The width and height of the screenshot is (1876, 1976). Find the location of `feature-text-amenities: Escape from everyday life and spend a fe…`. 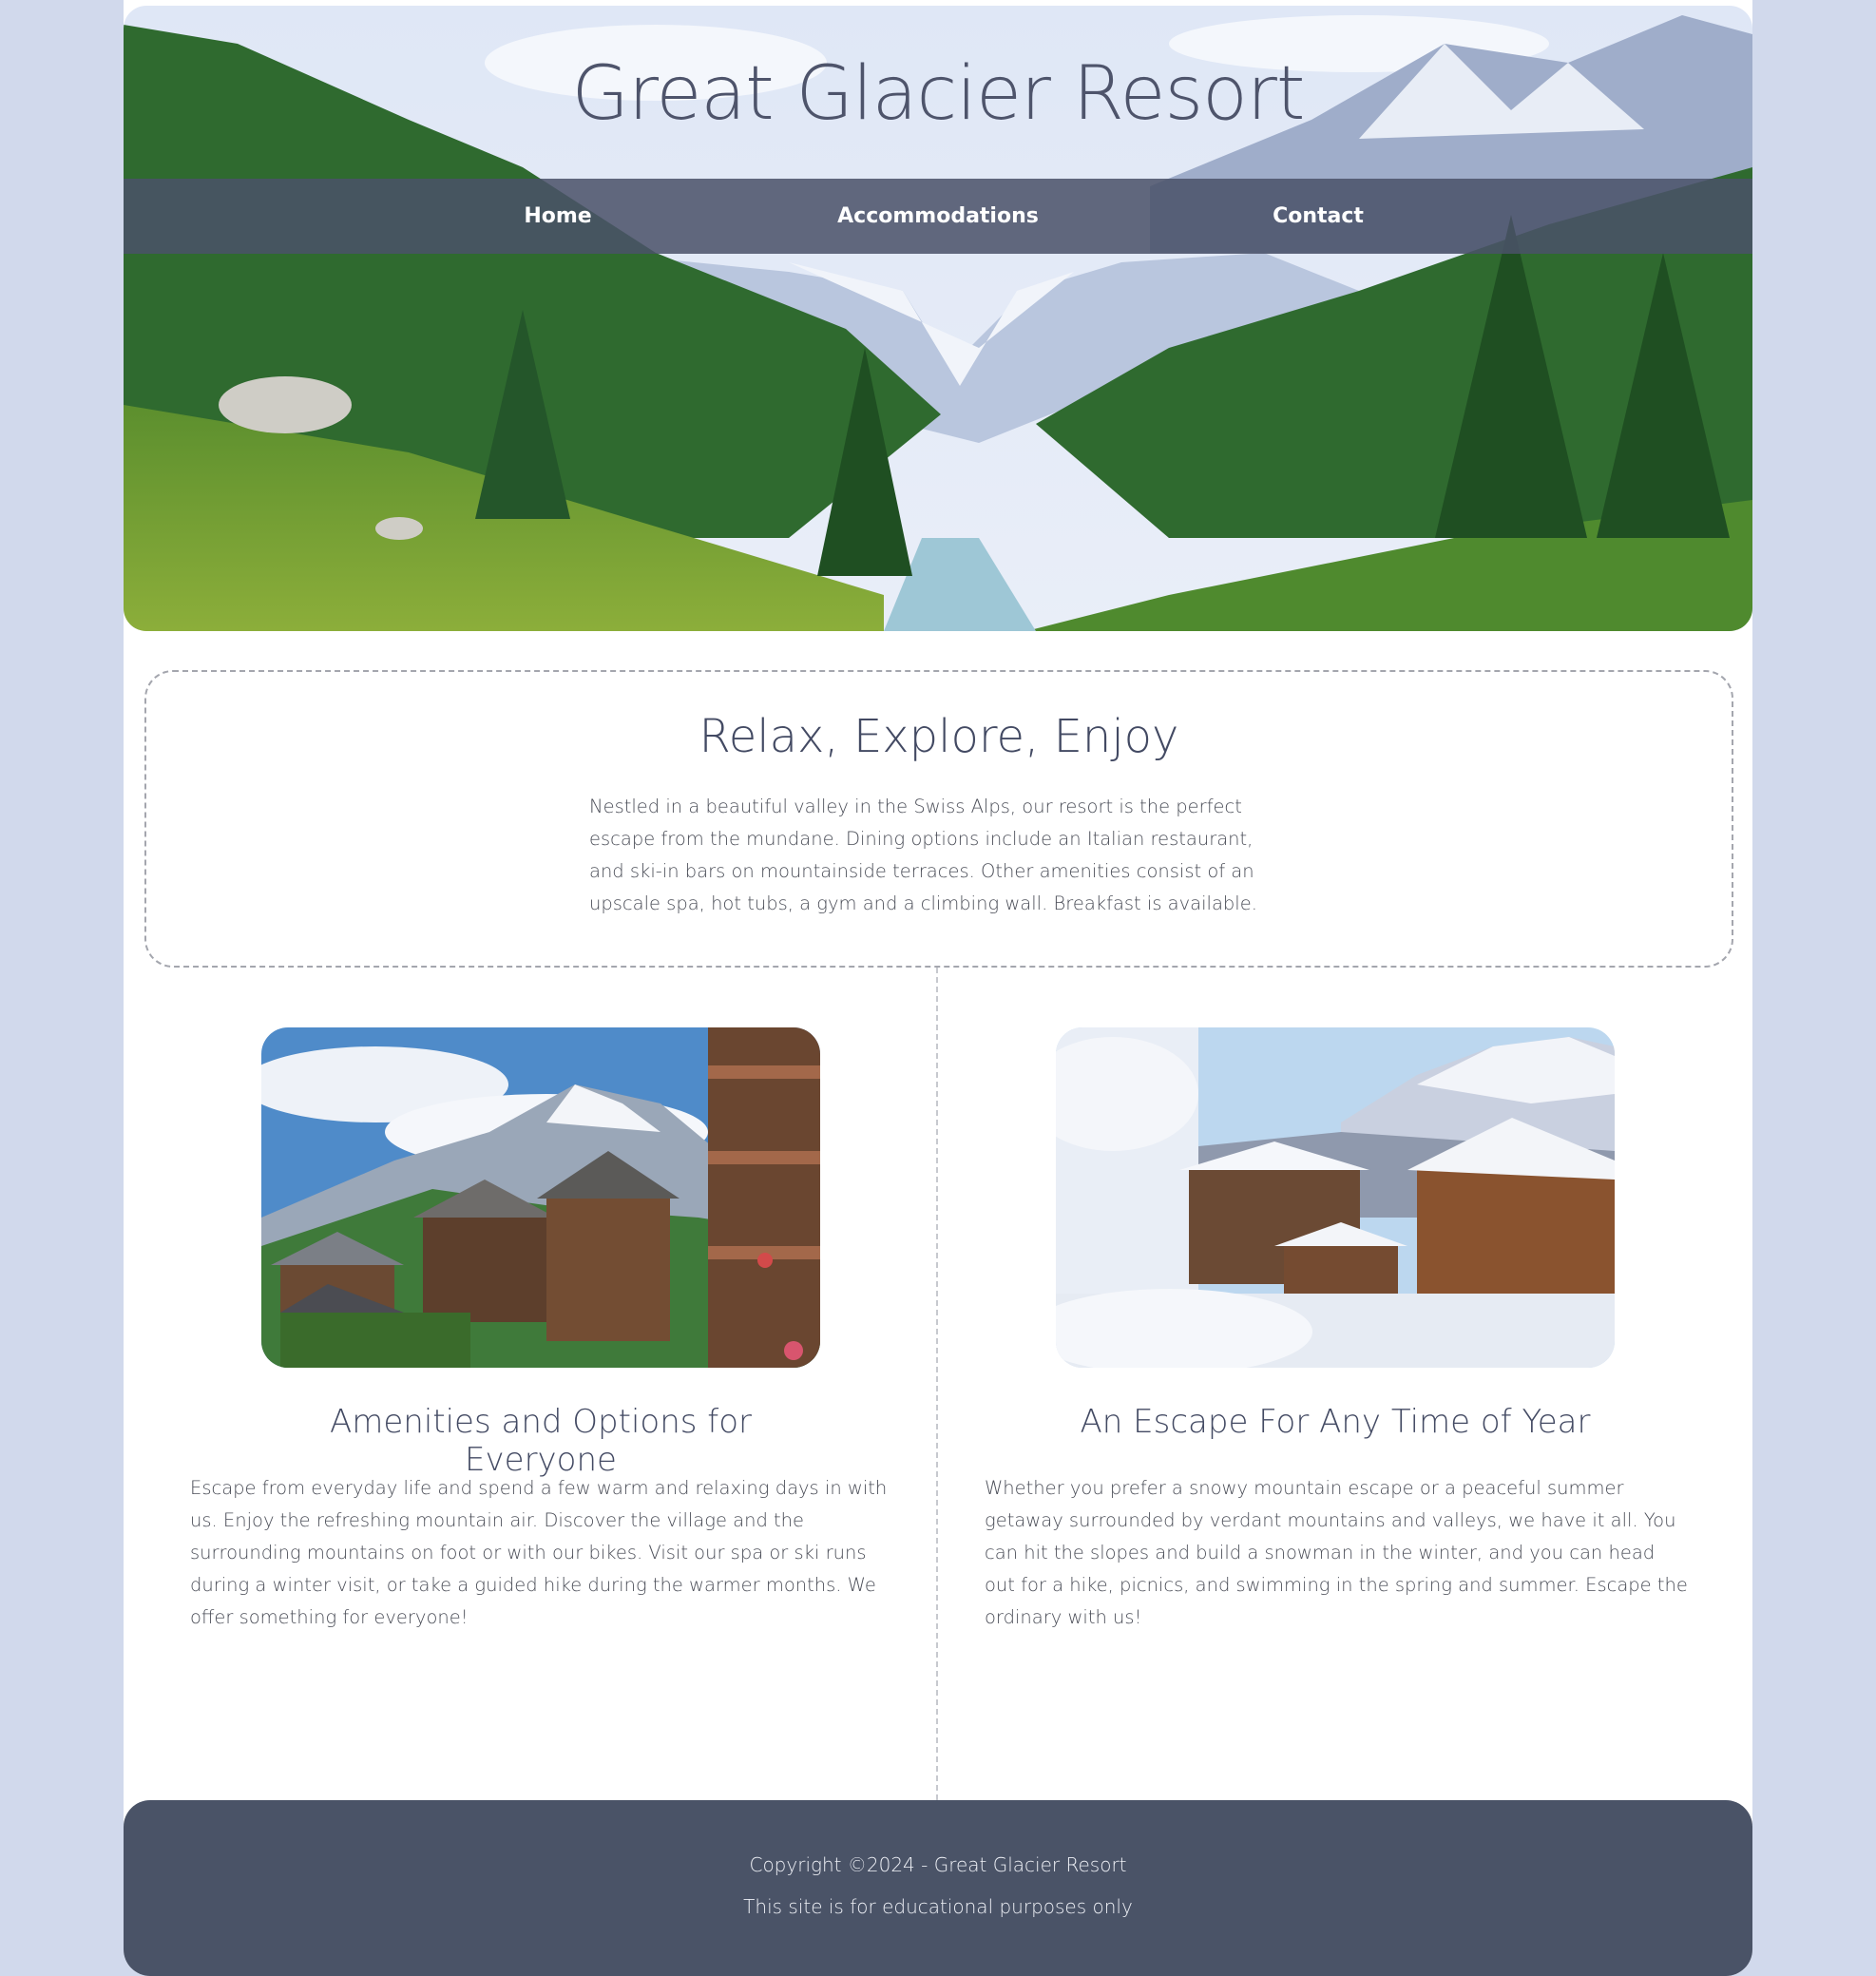

feature-text-amenities: Escape from everyday life and spend a fe… is located at coordinates (539, 1552).